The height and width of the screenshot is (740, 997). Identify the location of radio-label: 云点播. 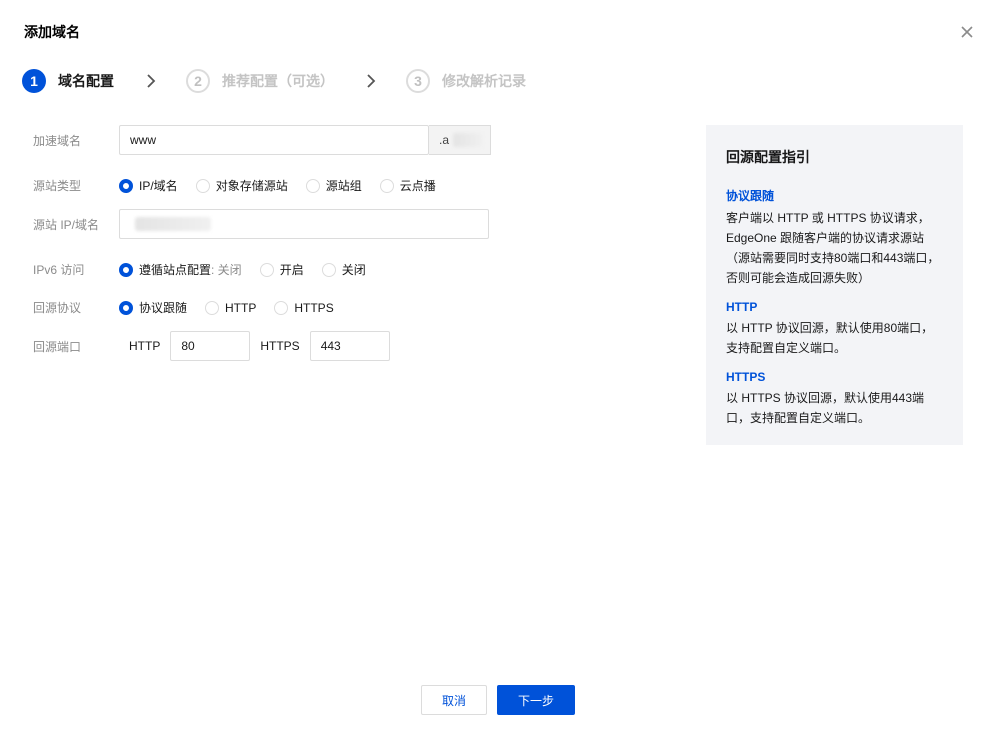
(417, 186).